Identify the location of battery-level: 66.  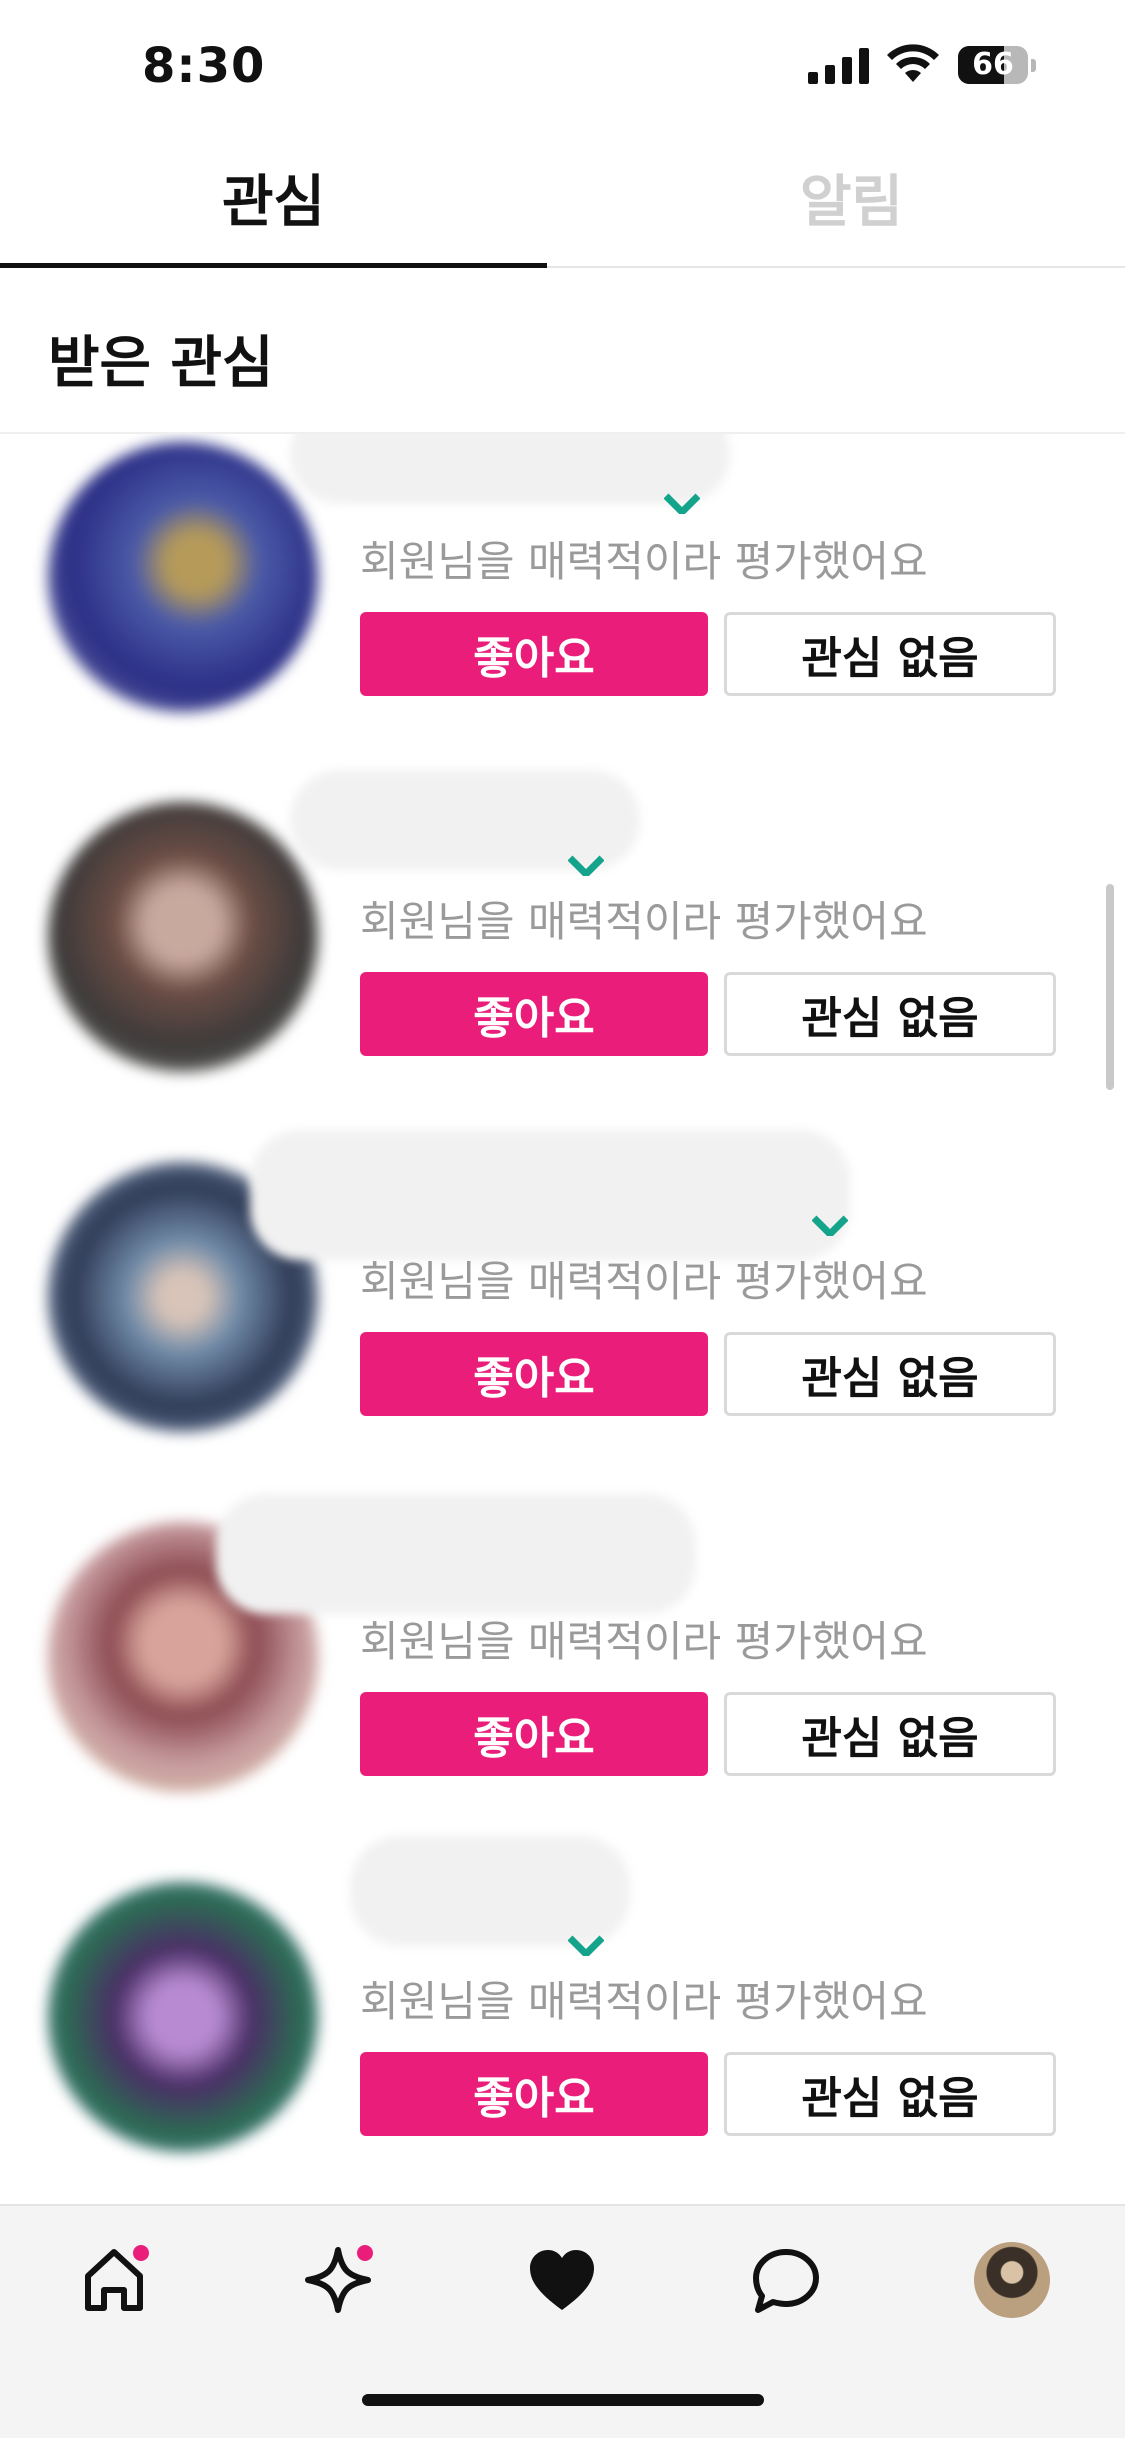
(993, 64).